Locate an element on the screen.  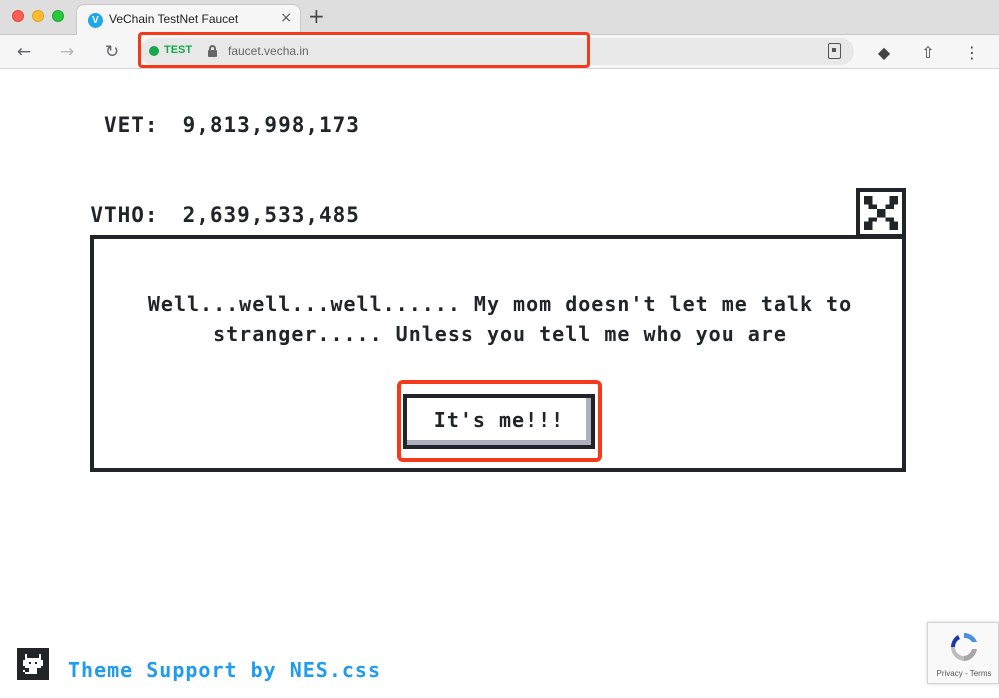
close-icon is located at coordinates (881, 213).